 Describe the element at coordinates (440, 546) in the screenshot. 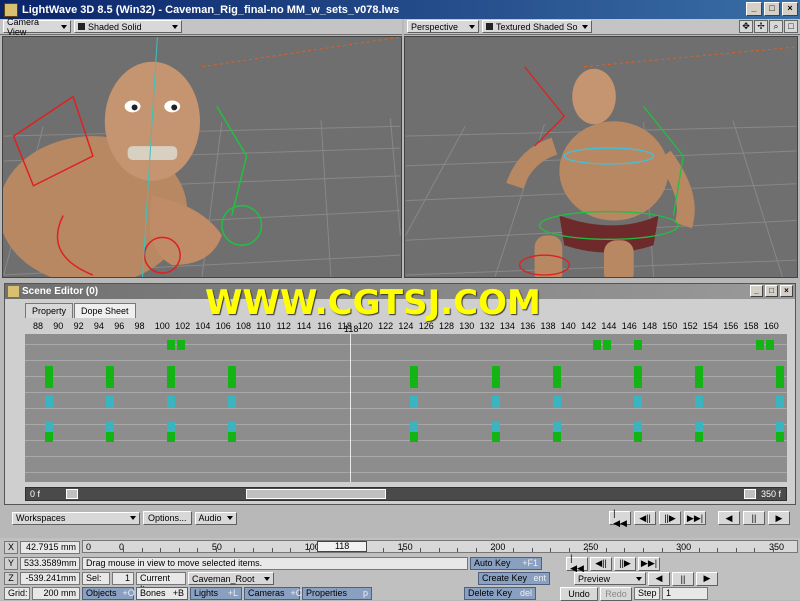

I see `timeline-slider: 0 0 50 100 150 200 250 300 350 118` at that location.